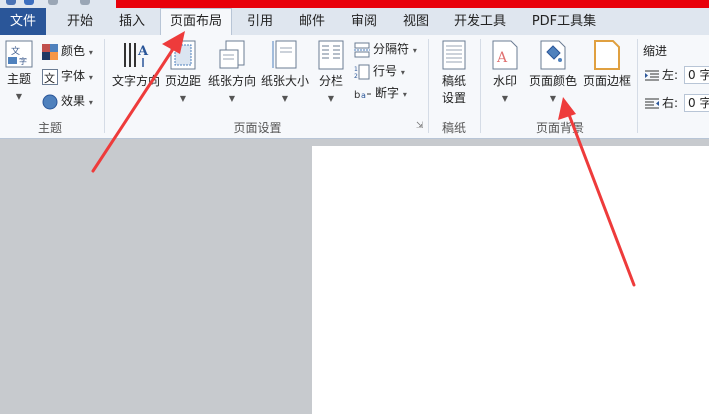 The height and width of the screenshot is (414, 709). I want to click on customize-icon, so click(85, 2).